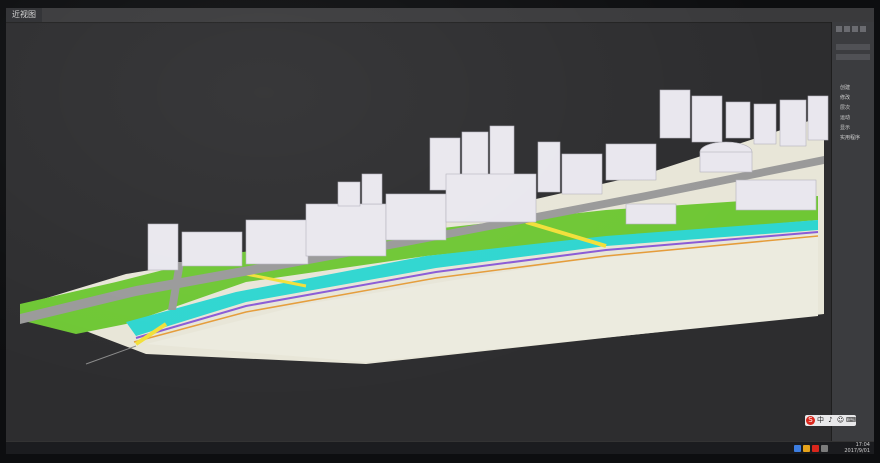  I want to click on panel-item-label: 修改, so click(845, 97).